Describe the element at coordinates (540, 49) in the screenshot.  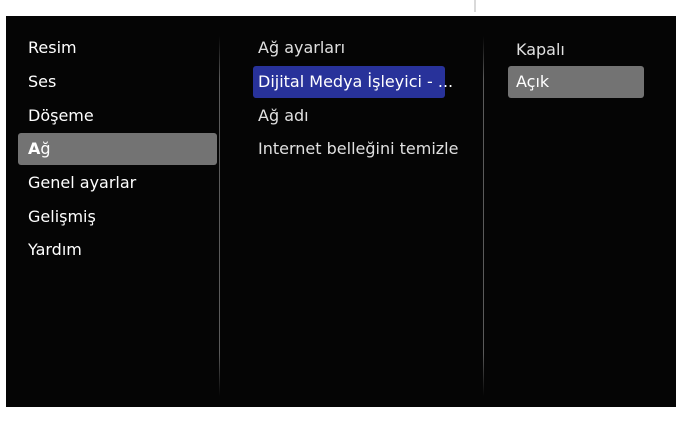
I see `option-label: Kapalı` at that location.